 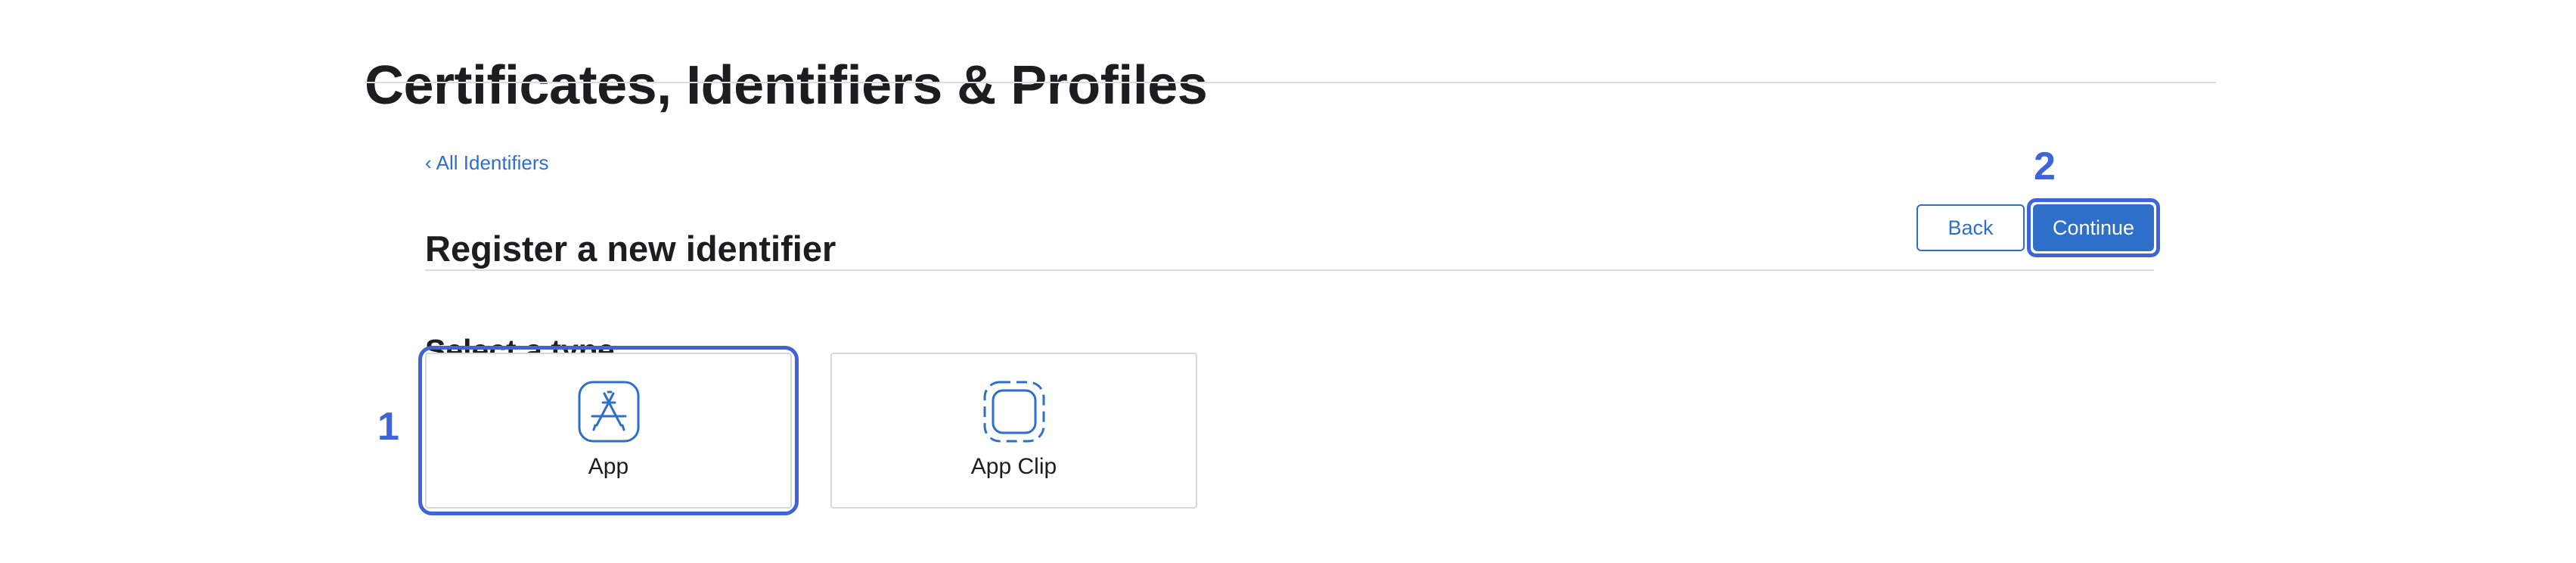 I want to click on section-divider, so click(x=1289, y=270).